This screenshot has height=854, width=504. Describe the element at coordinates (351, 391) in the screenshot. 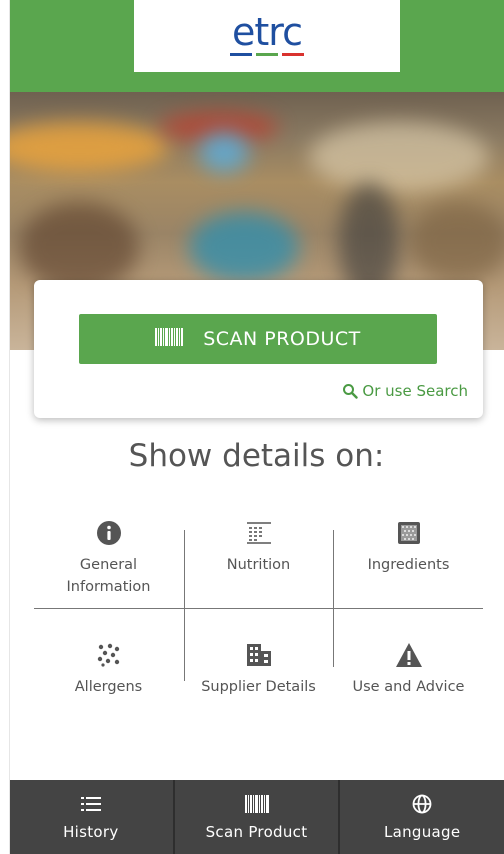

I see `search-icon` at that location.